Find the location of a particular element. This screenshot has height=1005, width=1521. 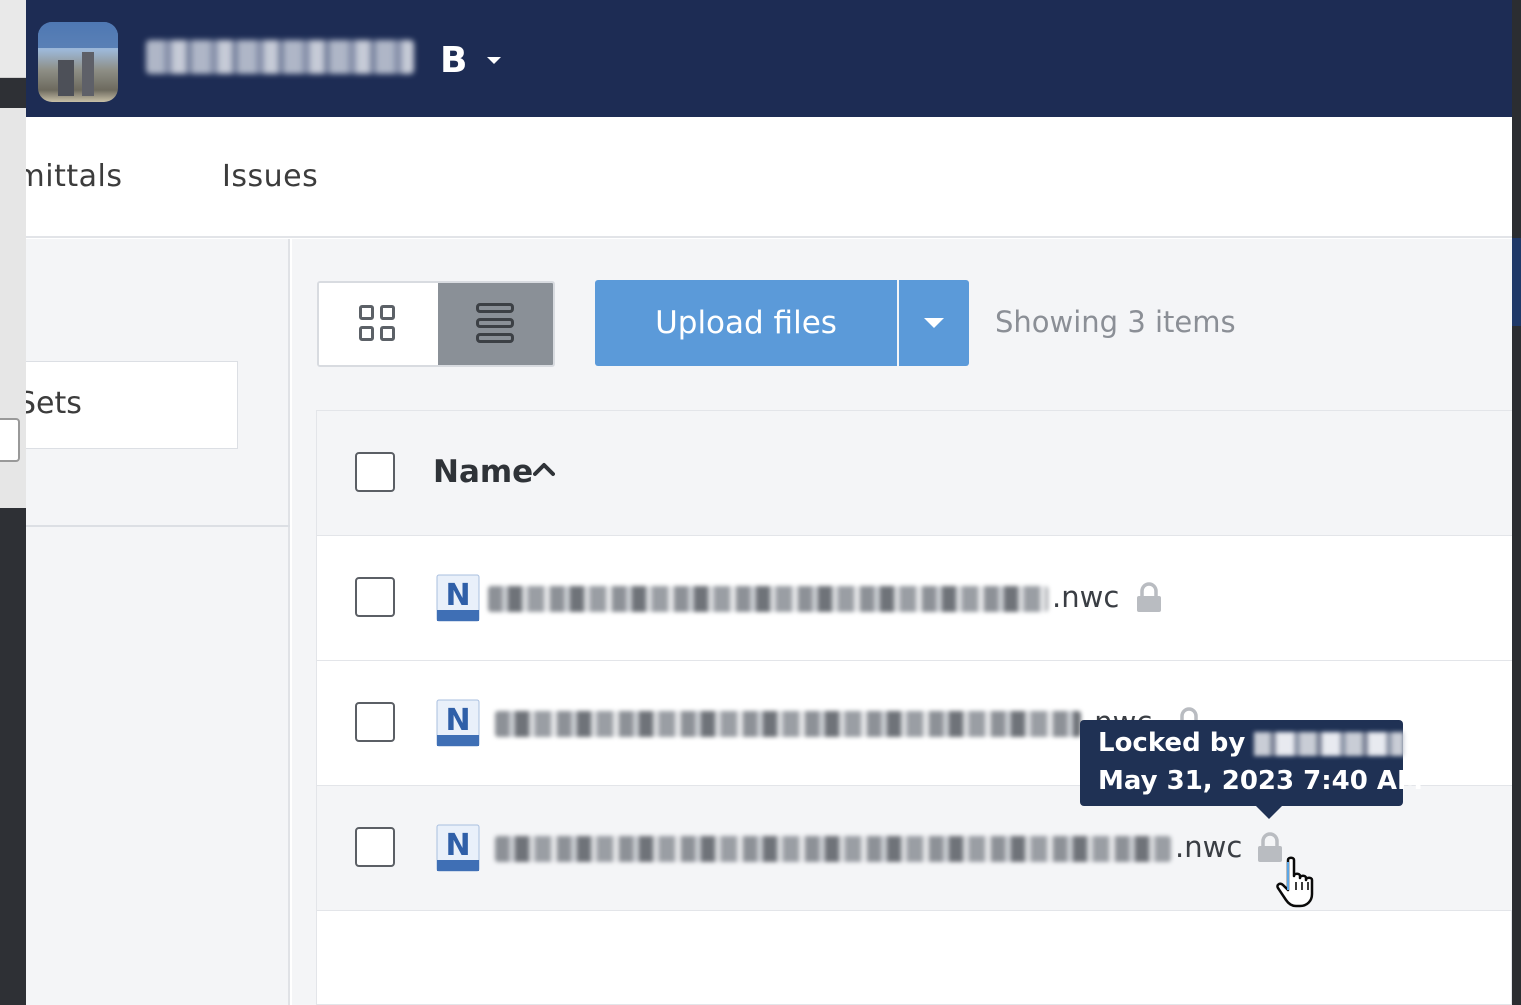

table-header: Name is located at coordinates (914, 473).